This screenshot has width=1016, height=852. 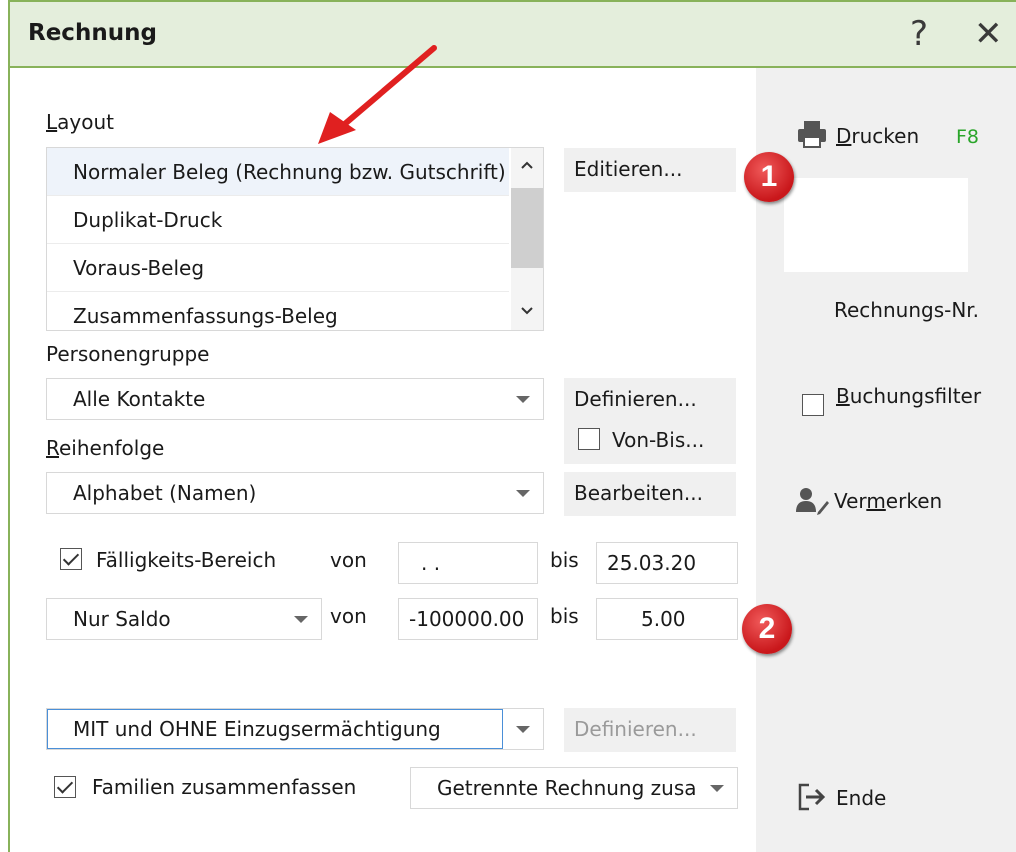 What do you see at coordinates (468, 619) in the screenshot?
I see `saldo-von-input: -100000.00` at bounding box center [468, 619].